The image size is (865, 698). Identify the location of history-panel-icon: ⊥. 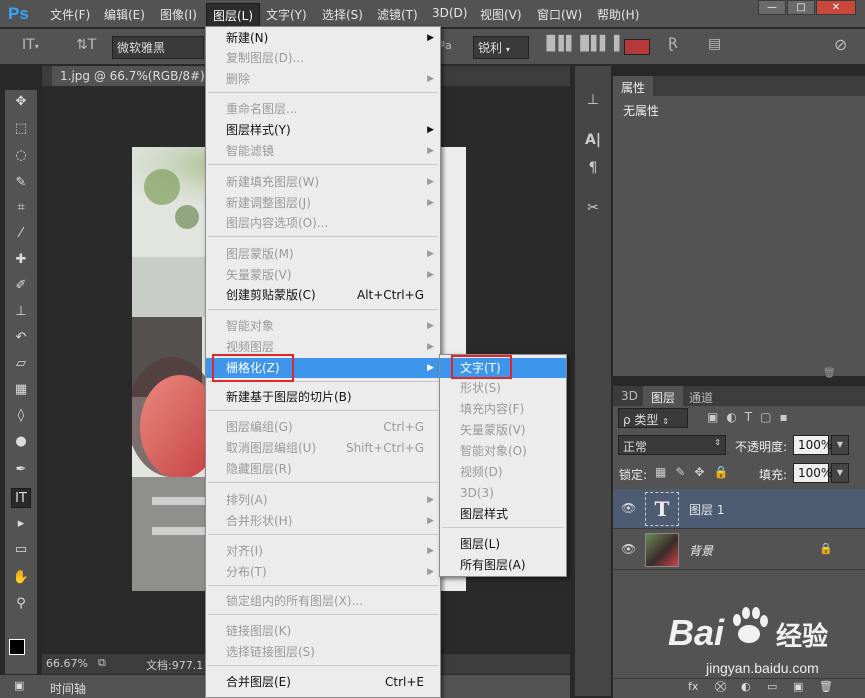
(593, 100).